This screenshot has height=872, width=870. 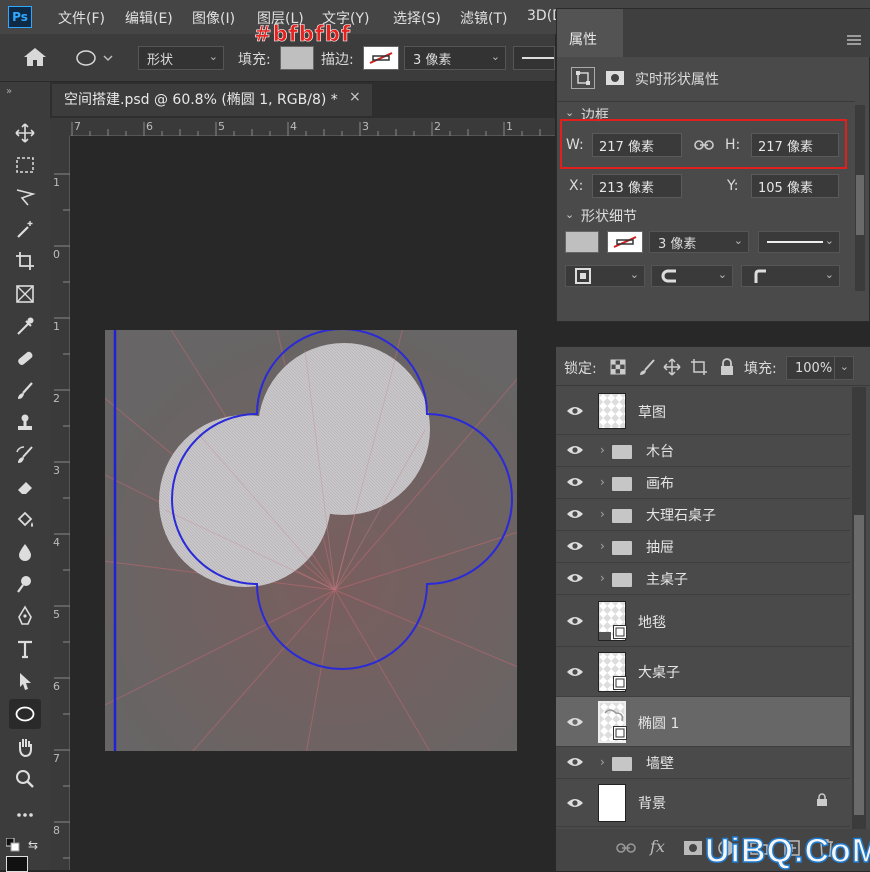 What do you see at coordinates (483, 18) in the screenshot?
I see `menu-filter: 滤镜(T)` at bounding box center [483, 18].